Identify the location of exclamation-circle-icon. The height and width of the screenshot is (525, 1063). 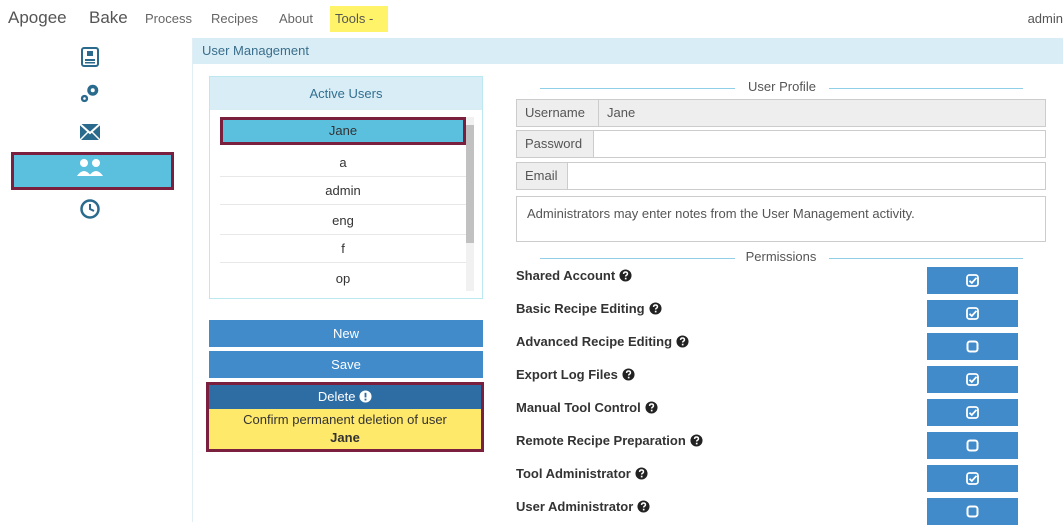
(365, 396).